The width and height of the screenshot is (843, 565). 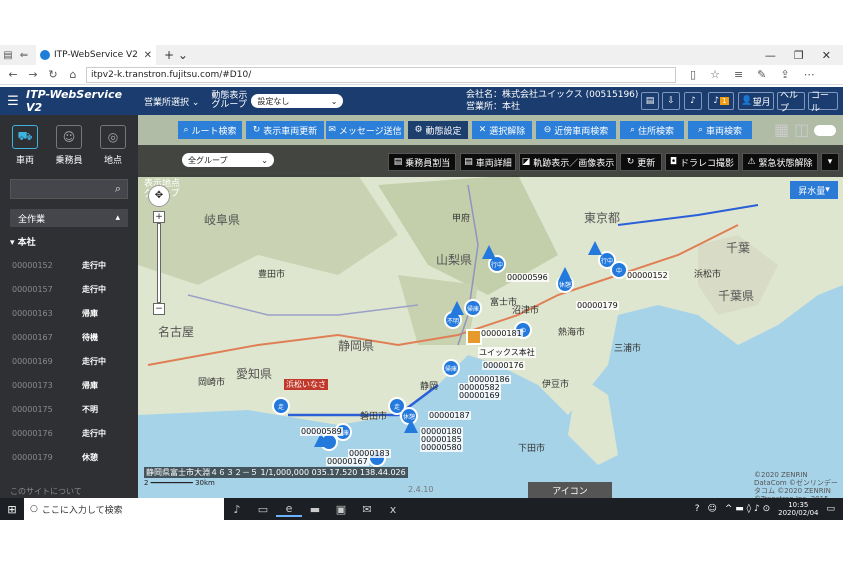 I want to click on sidebar-tab-vehicle: ⛟ 車両, so click(x=25, y=149).